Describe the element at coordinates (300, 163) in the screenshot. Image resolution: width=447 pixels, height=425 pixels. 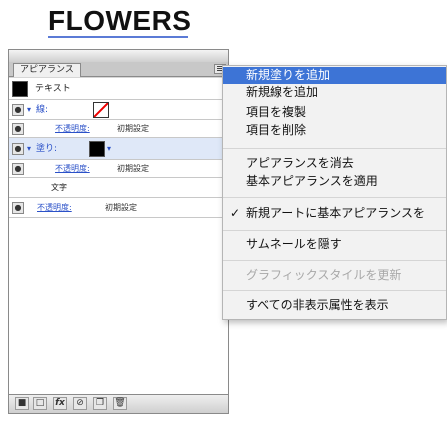
I see `menu-item-label: アピアランスを消去` at that location.